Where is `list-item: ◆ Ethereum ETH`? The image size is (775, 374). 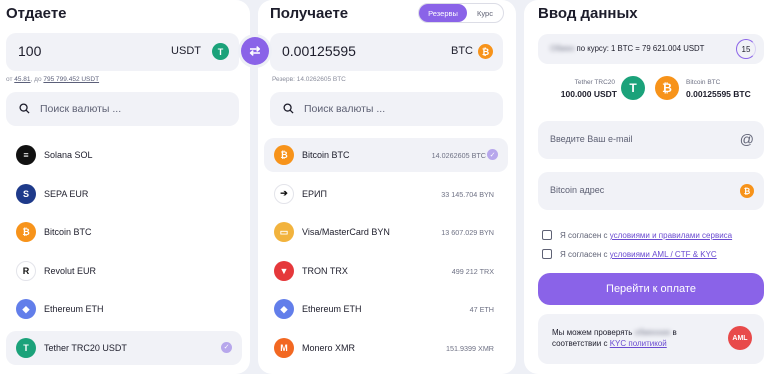
list-item: ◆ Ethereum ETH is located at coordinates (124, 309).